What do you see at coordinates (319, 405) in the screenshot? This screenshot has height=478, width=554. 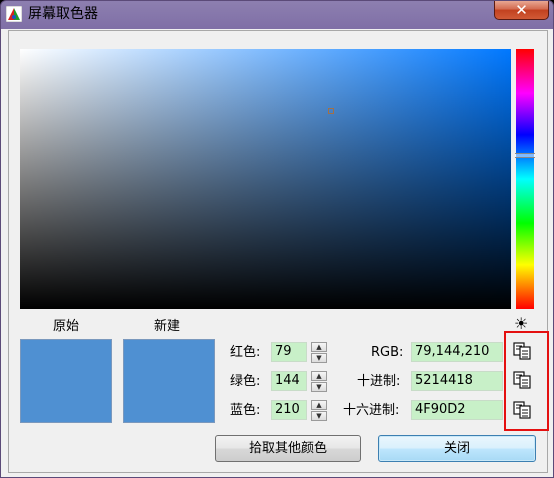 I see `blue-up-arrow-icon: ▲` at bounding box center [319, 405].